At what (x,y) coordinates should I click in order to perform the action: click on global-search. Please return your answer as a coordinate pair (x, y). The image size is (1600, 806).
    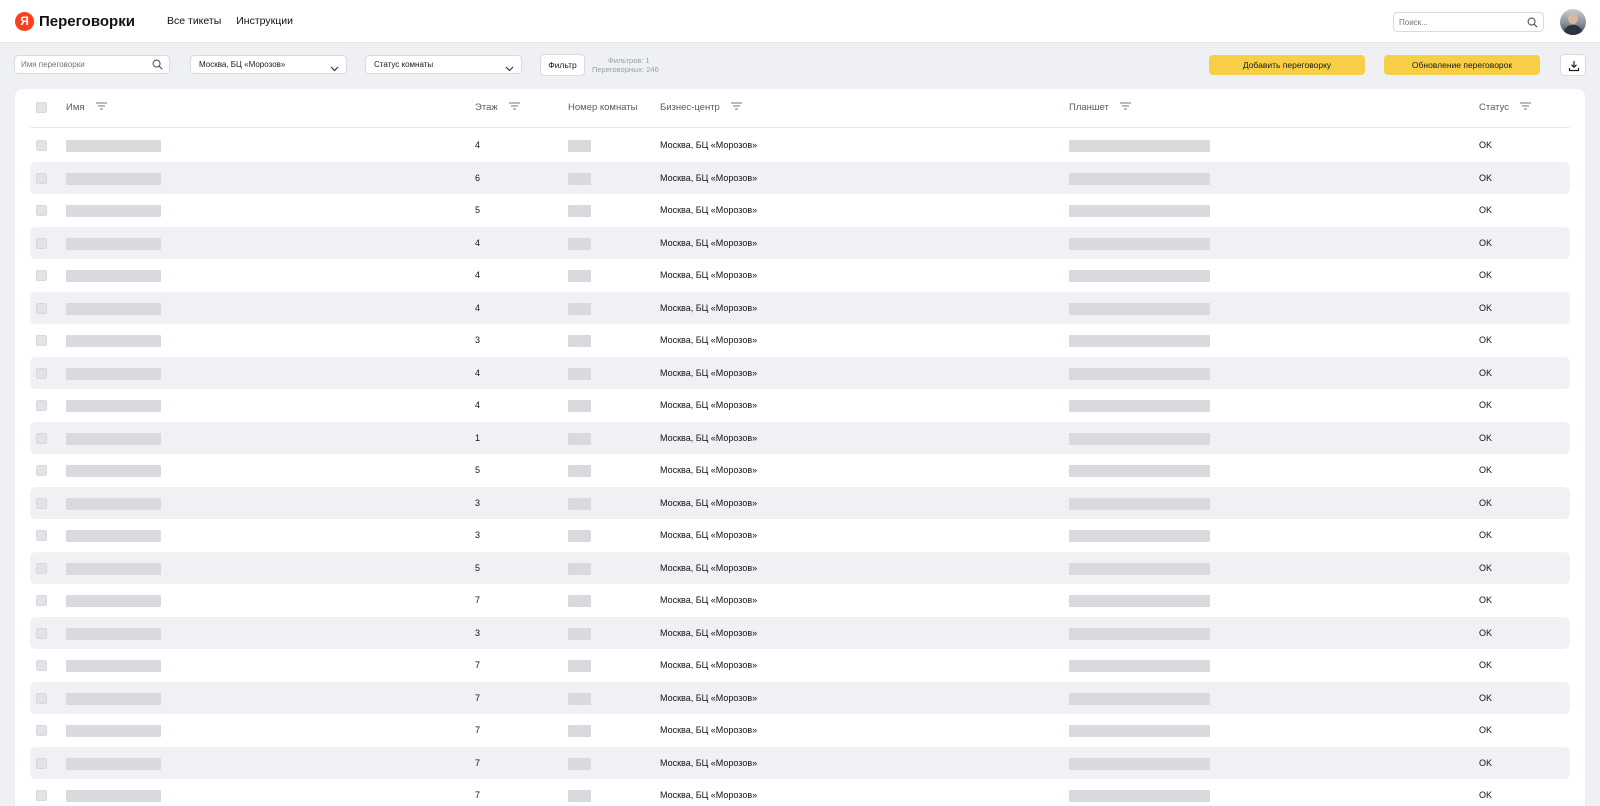
    Looking at the image, I should click on (1468, 22).